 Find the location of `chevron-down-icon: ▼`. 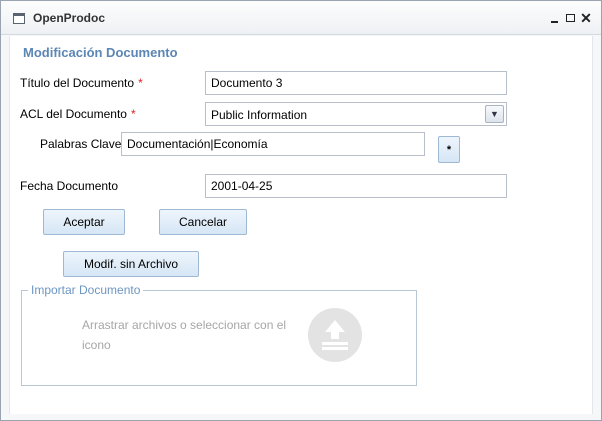

chevron-down-icon: ▼ is located at coordinates (494, 114).